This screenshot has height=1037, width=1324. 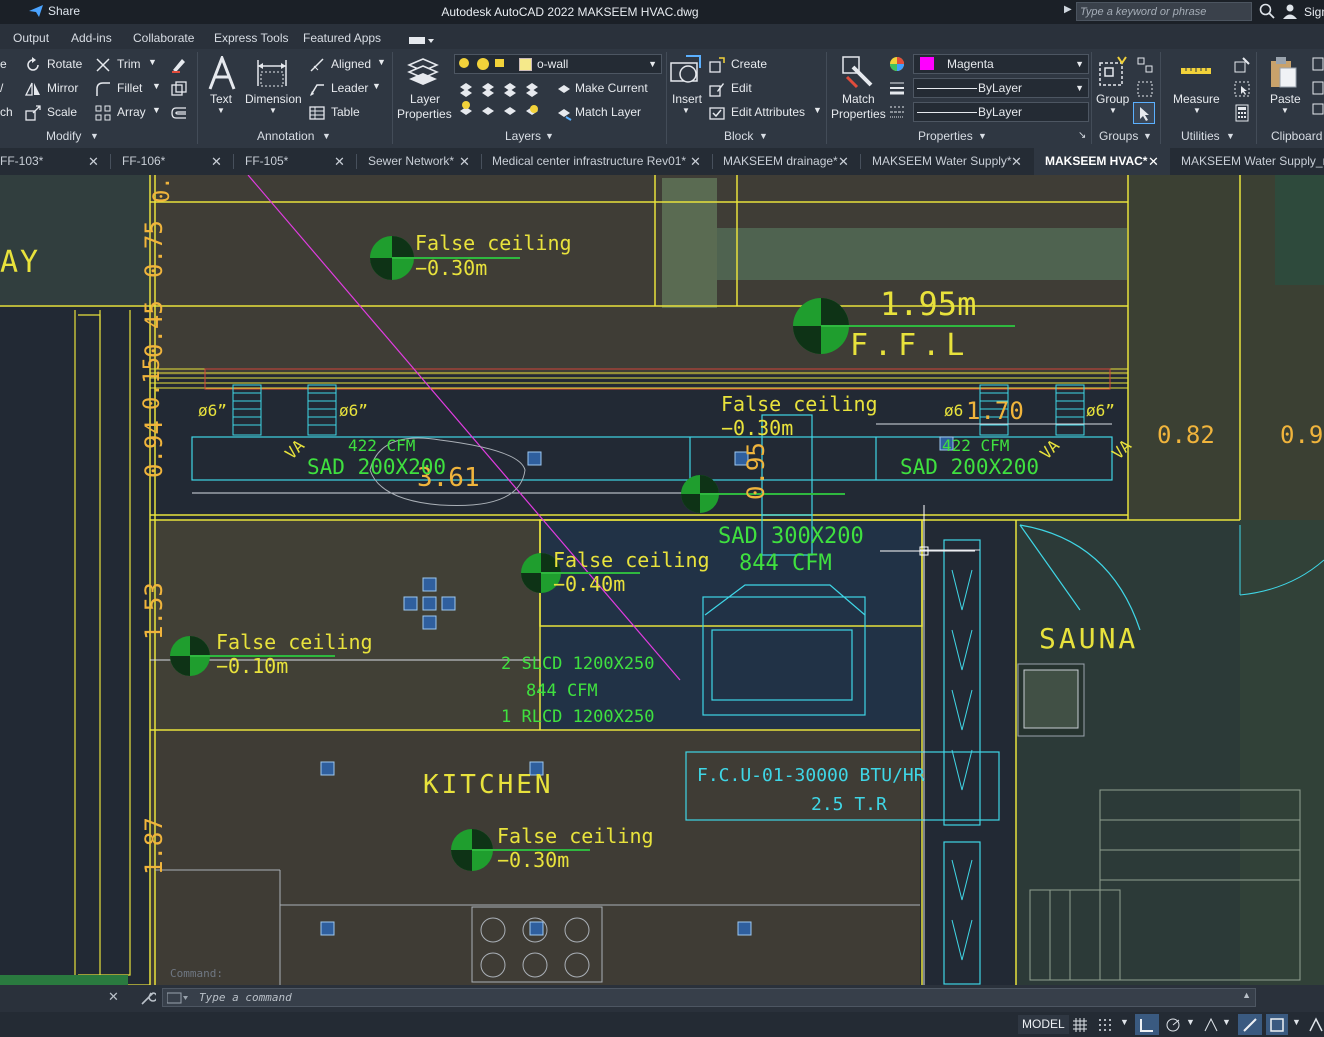 I want to click on group-edit-icon, so click(x=1145, y=89).